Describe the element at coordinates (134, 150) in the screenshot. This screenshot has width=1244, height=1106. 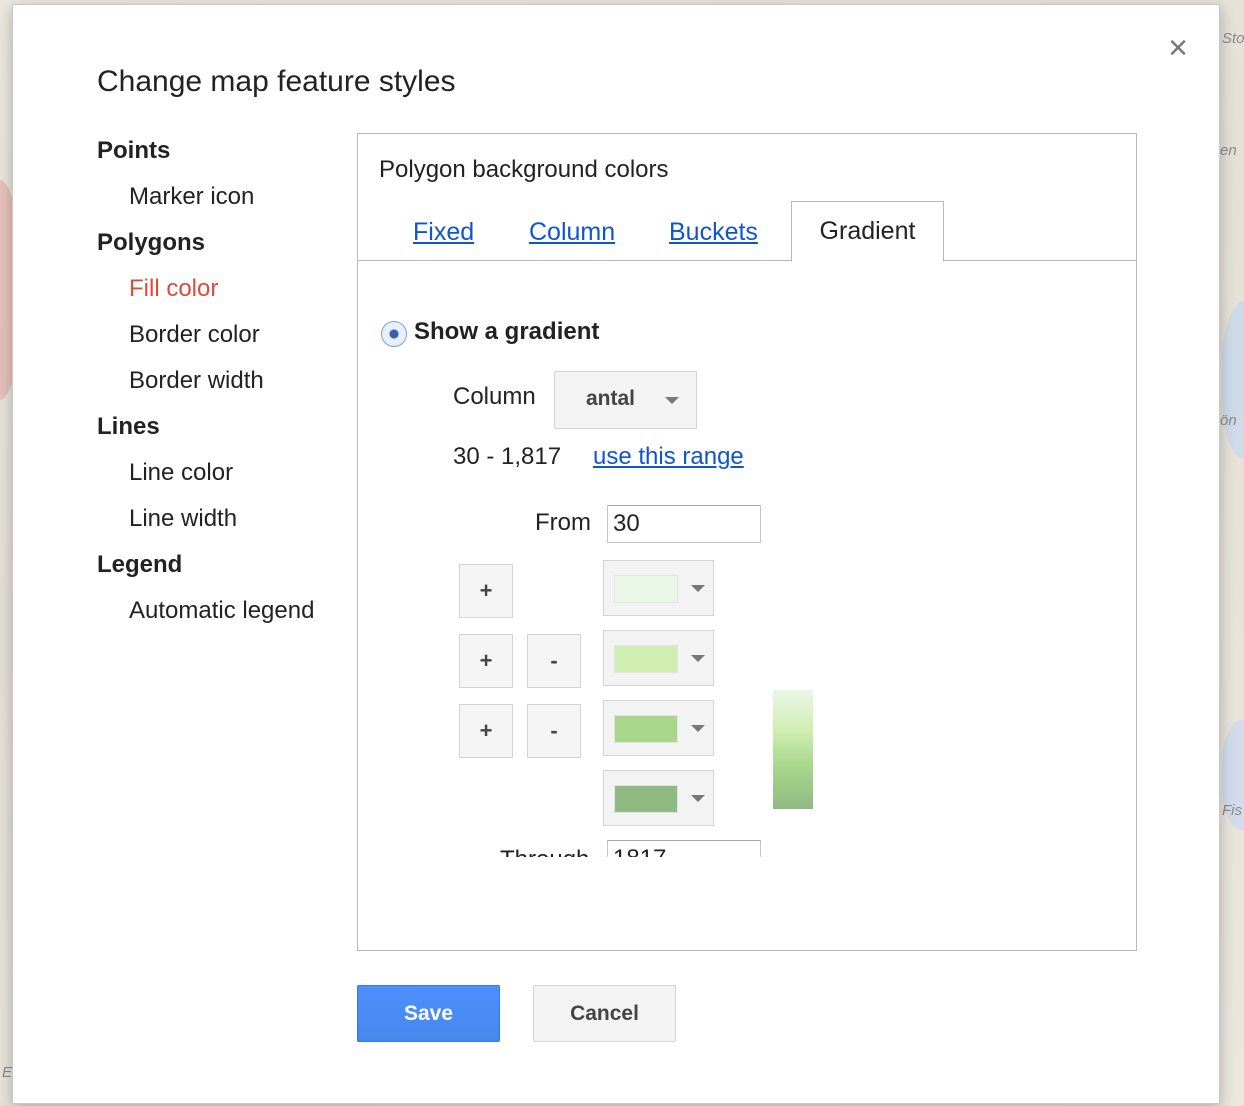
I see `nav-section-points: Points` at that location.